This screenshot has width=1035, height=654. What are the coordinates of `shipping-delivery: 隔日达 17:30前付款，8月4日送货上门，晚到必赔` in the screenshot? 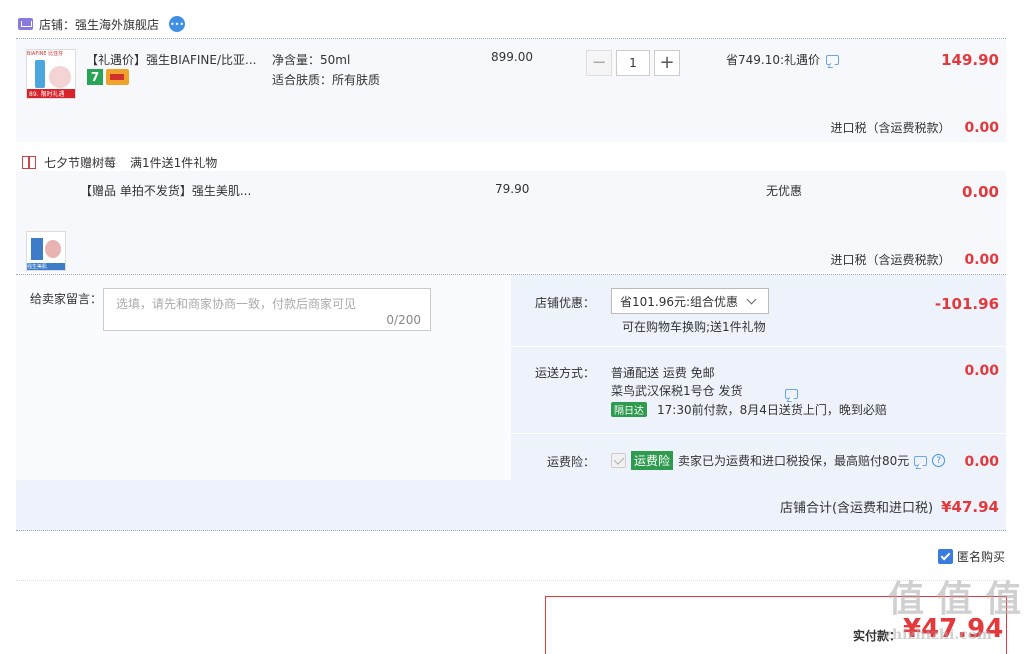 It's located at (749, 409).